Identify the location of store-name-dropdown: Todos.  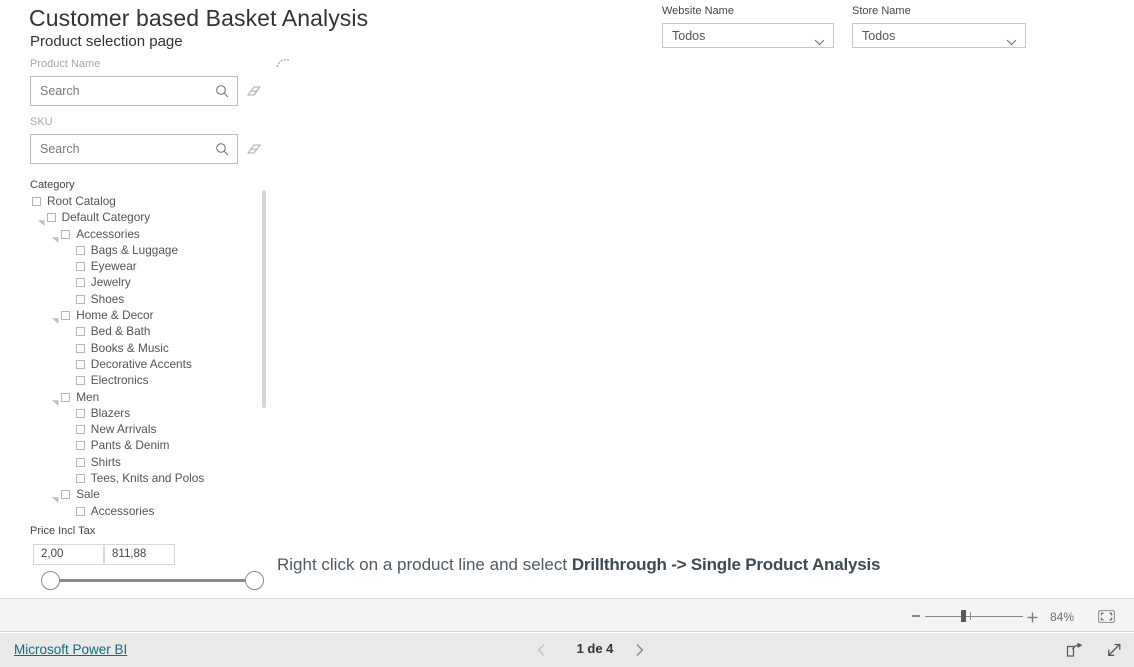
(939, 35).